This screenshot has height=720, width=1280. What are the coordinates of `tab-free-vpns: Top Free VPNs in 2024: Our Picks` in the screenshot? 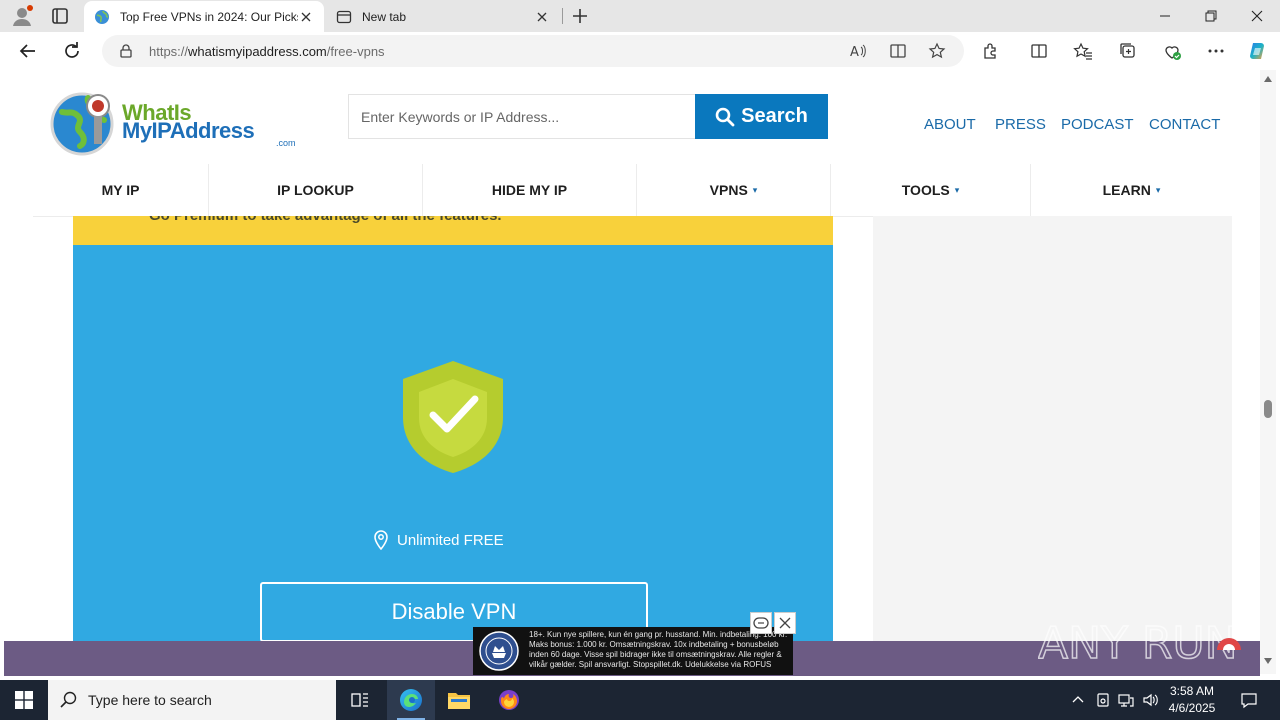 It's located at (204, 16).